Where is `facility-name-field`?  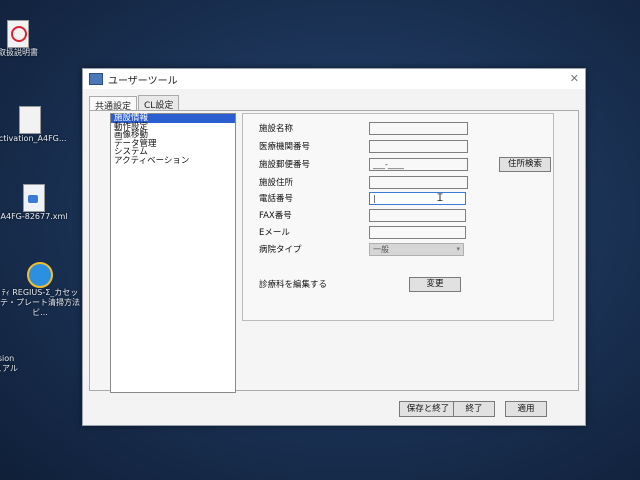
facility-name-field is located at coordinates (418, 128).